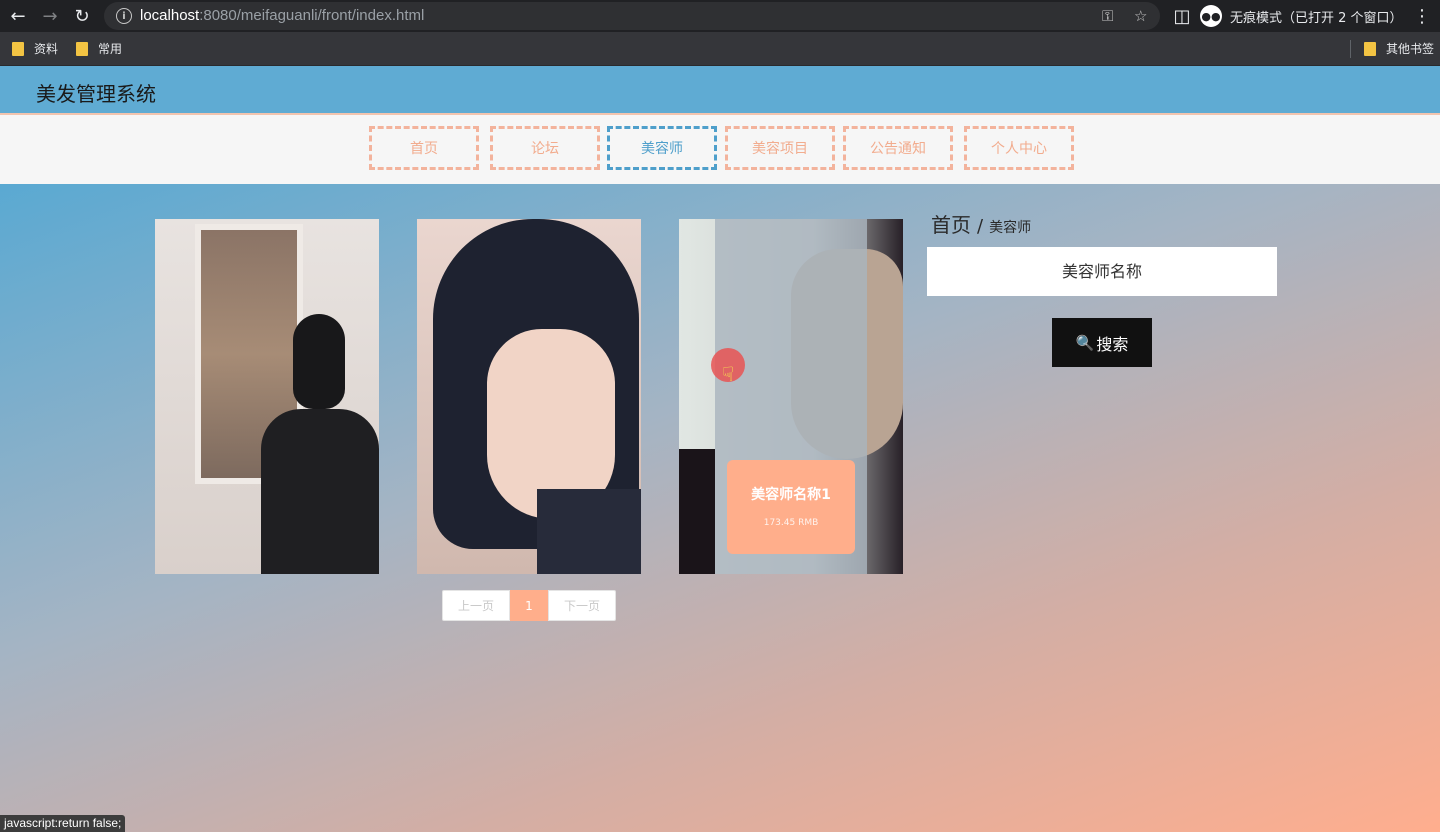  Describe the element at coordinates (662, 148) in the screenshot. I see `nav-stylists: 美容师` at that location.